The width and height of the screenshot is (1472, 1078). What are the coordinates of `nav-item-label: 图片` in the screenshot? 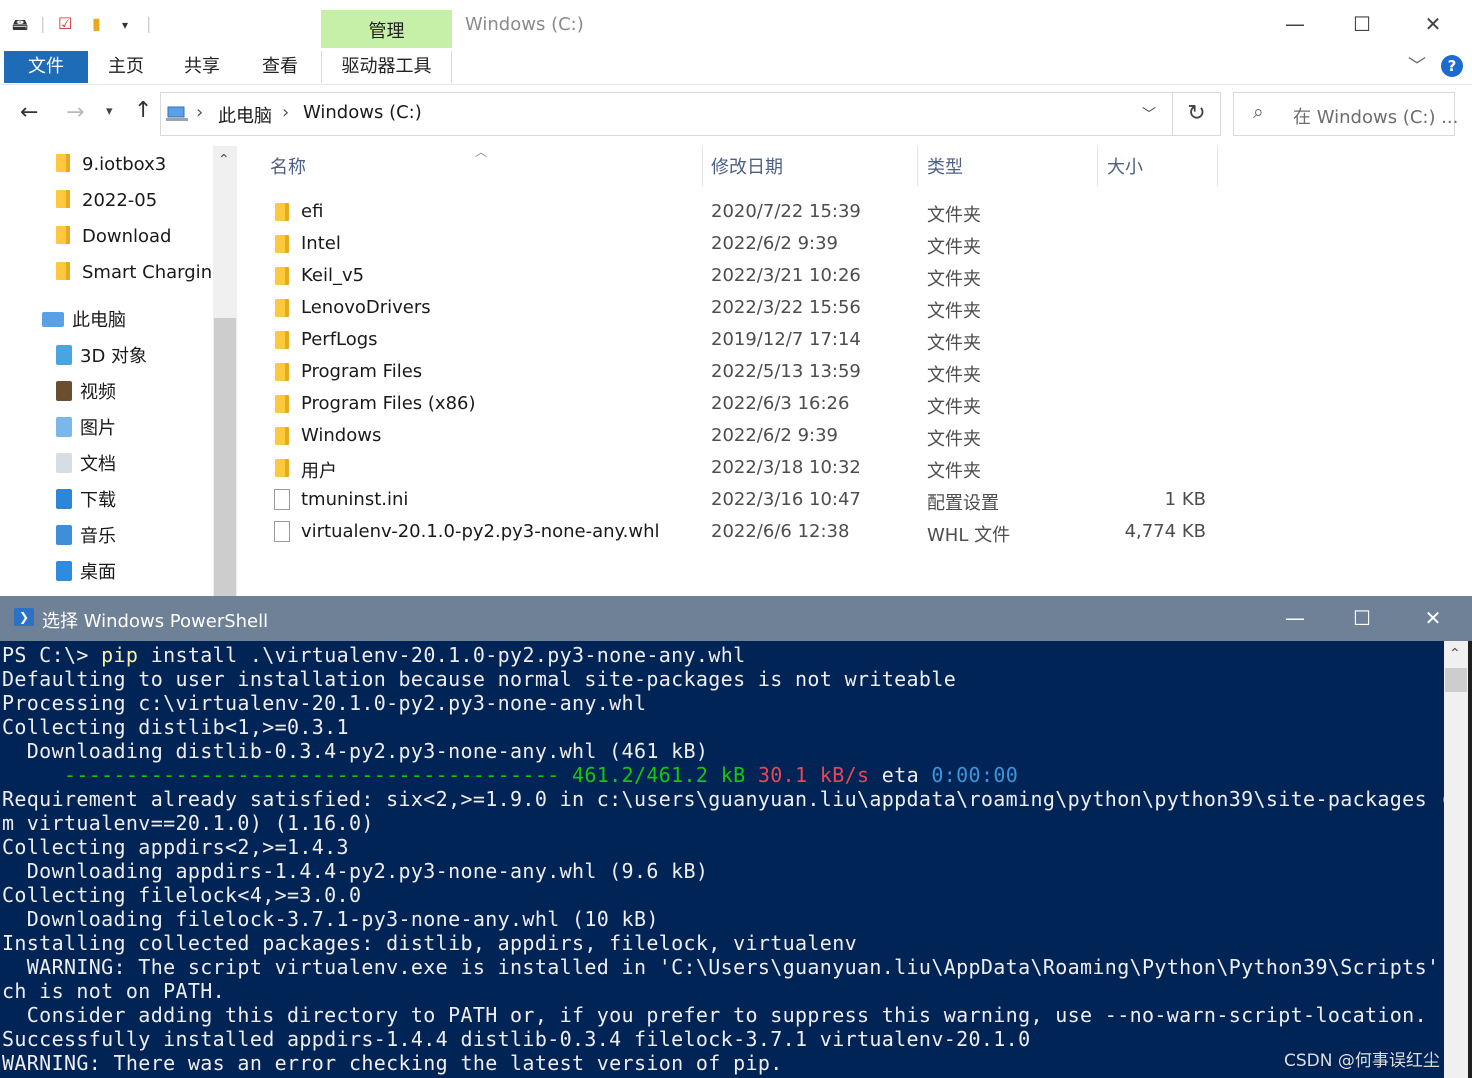 It's located at (98, 428).